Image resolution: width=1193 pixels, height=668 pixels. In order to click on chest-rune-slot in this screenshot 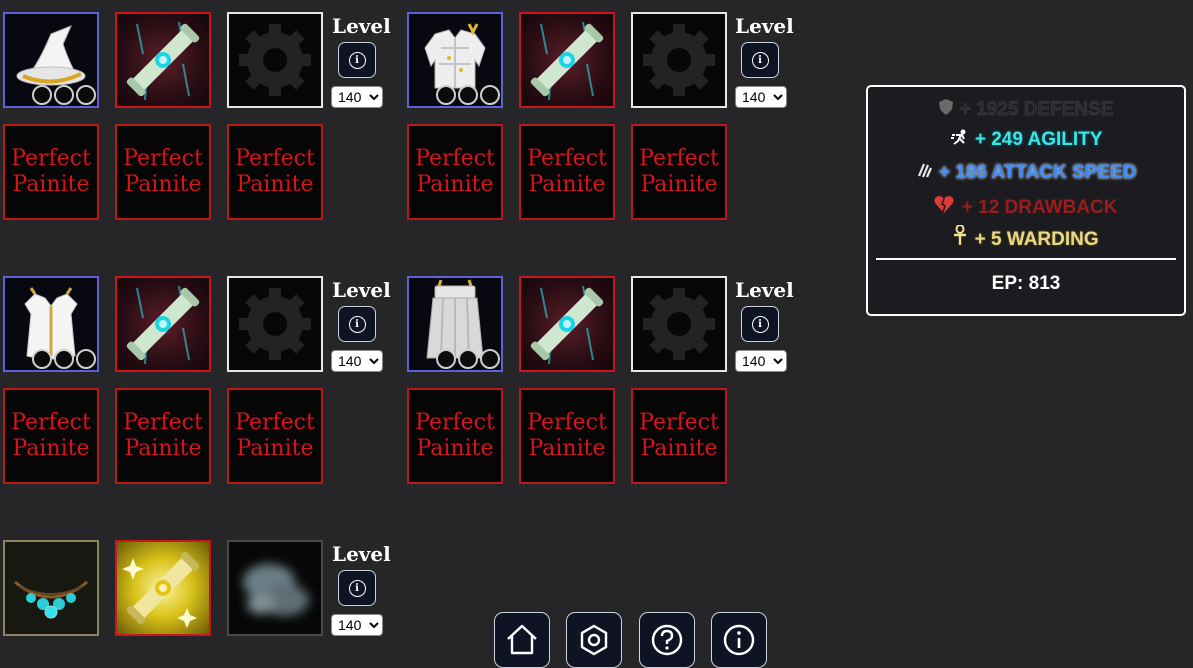, I will do `click(567, 60)`.